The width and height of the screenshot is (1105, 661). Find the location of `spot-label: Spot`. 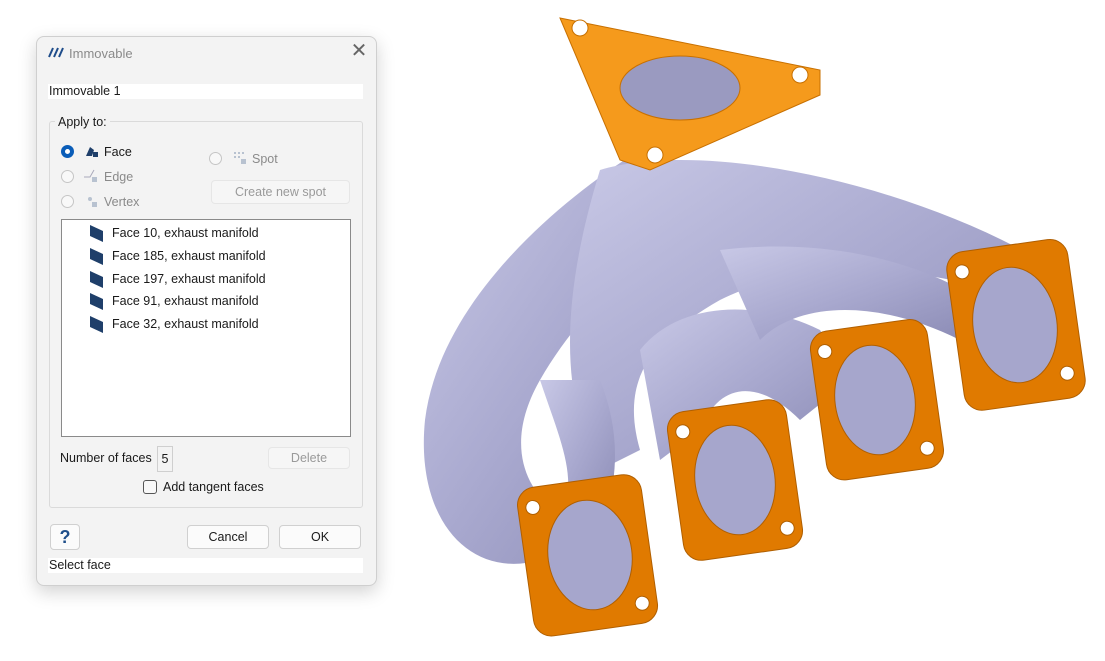

spot-label: Spot is located at coordinates (265, 159).